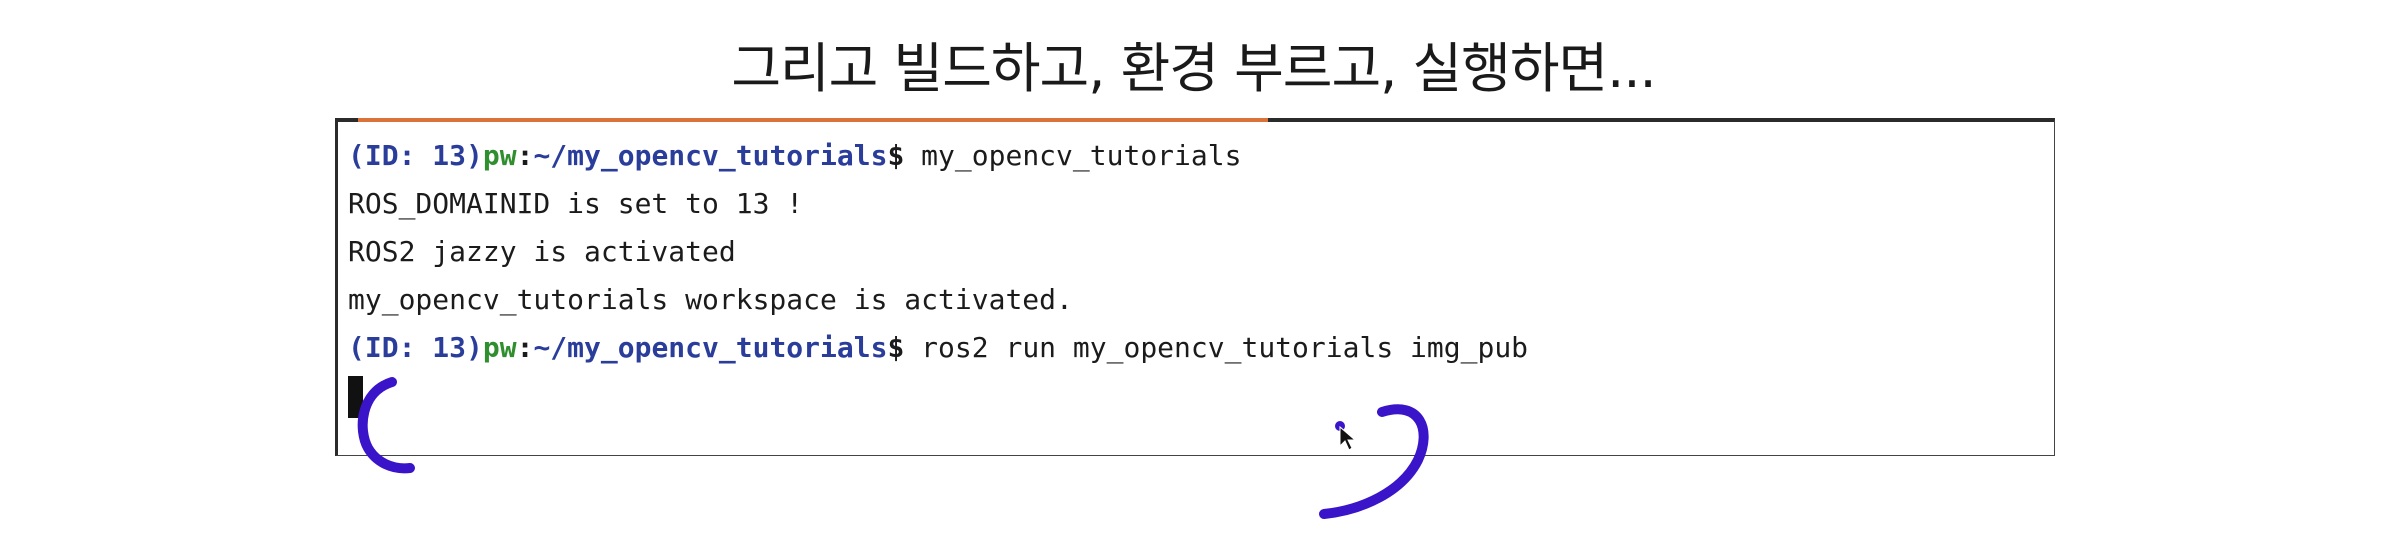 Image resolution: width=2387 pixels, height=543 pixels. What do you see at coordinates (1073, 155) in the screenshot?
I see `prompt-command: my_opencv_tutorials` at bounding box center [1073, 155].